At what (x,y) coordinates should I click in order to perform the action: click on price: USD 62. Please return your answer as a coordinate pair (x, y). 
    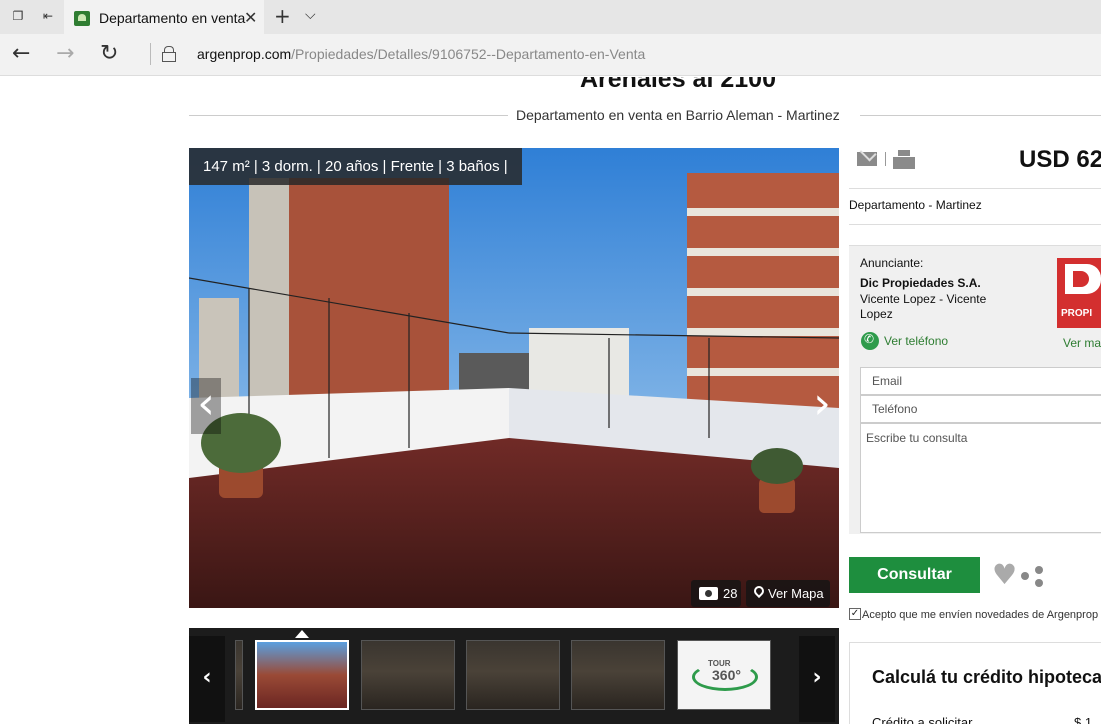
    Looking at the image, I should click on (1060, 159).